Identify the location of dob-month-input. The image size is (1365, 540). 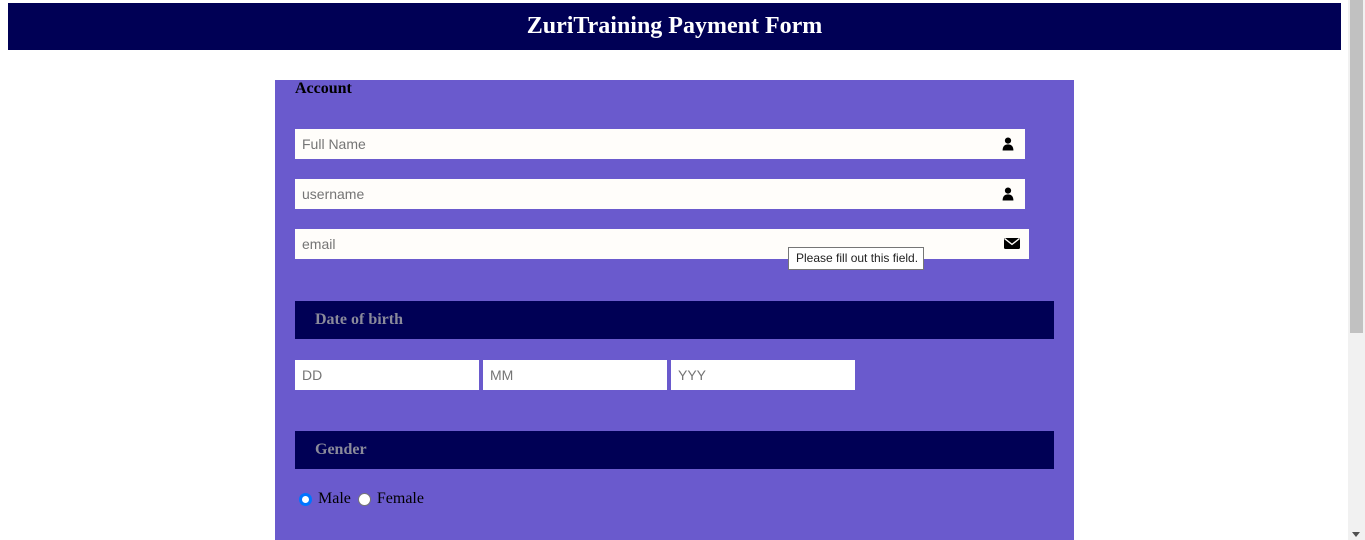
(575, 375).